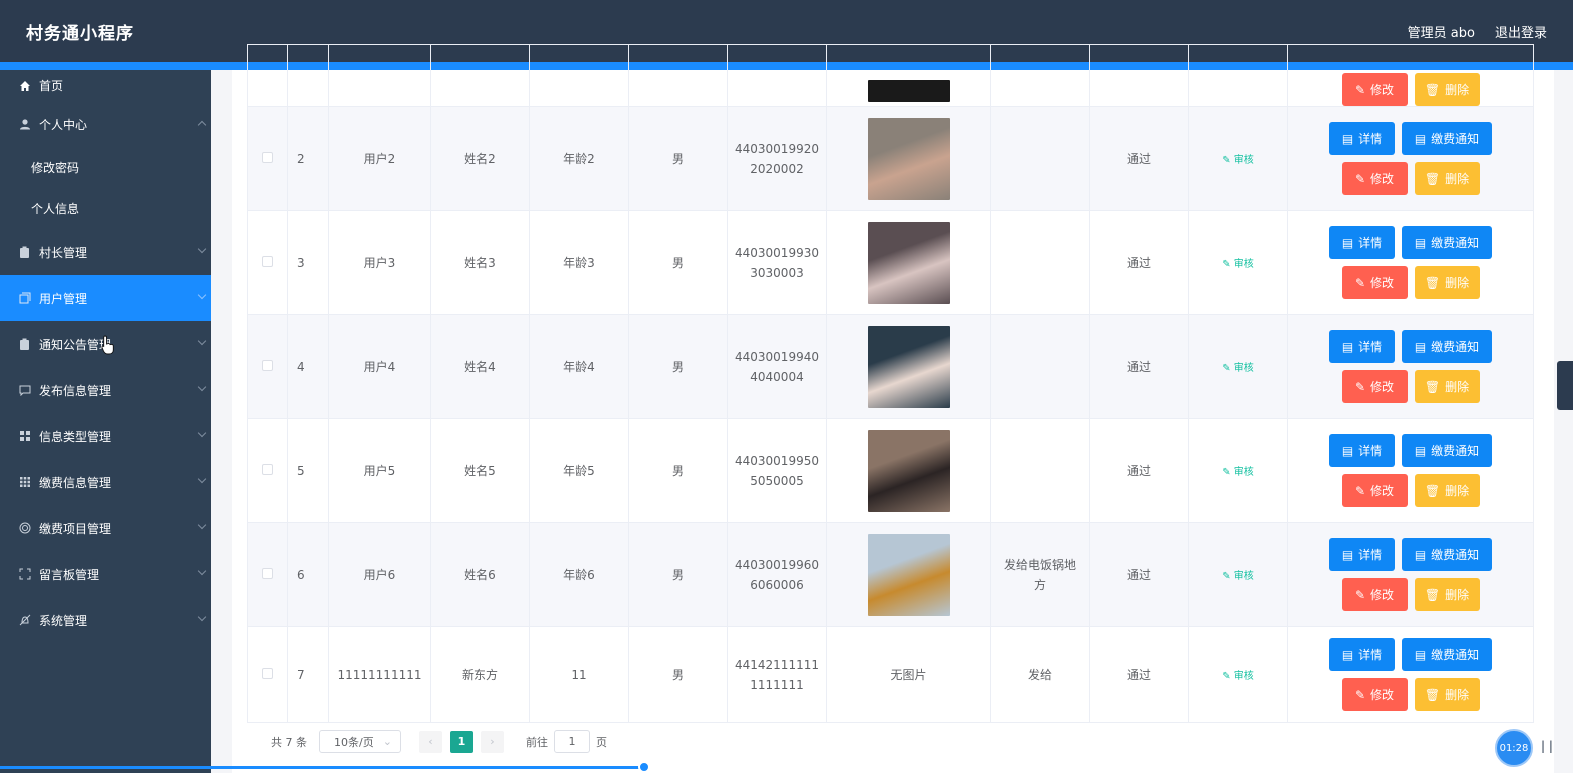 Image resolution: width=1573 pixels, height=773 pixels. What do you see at coordinates (105, 167) in the screenshot?
I see `sidebar-subitem-change-password: 修改密码` at bounding box center [105, 167].